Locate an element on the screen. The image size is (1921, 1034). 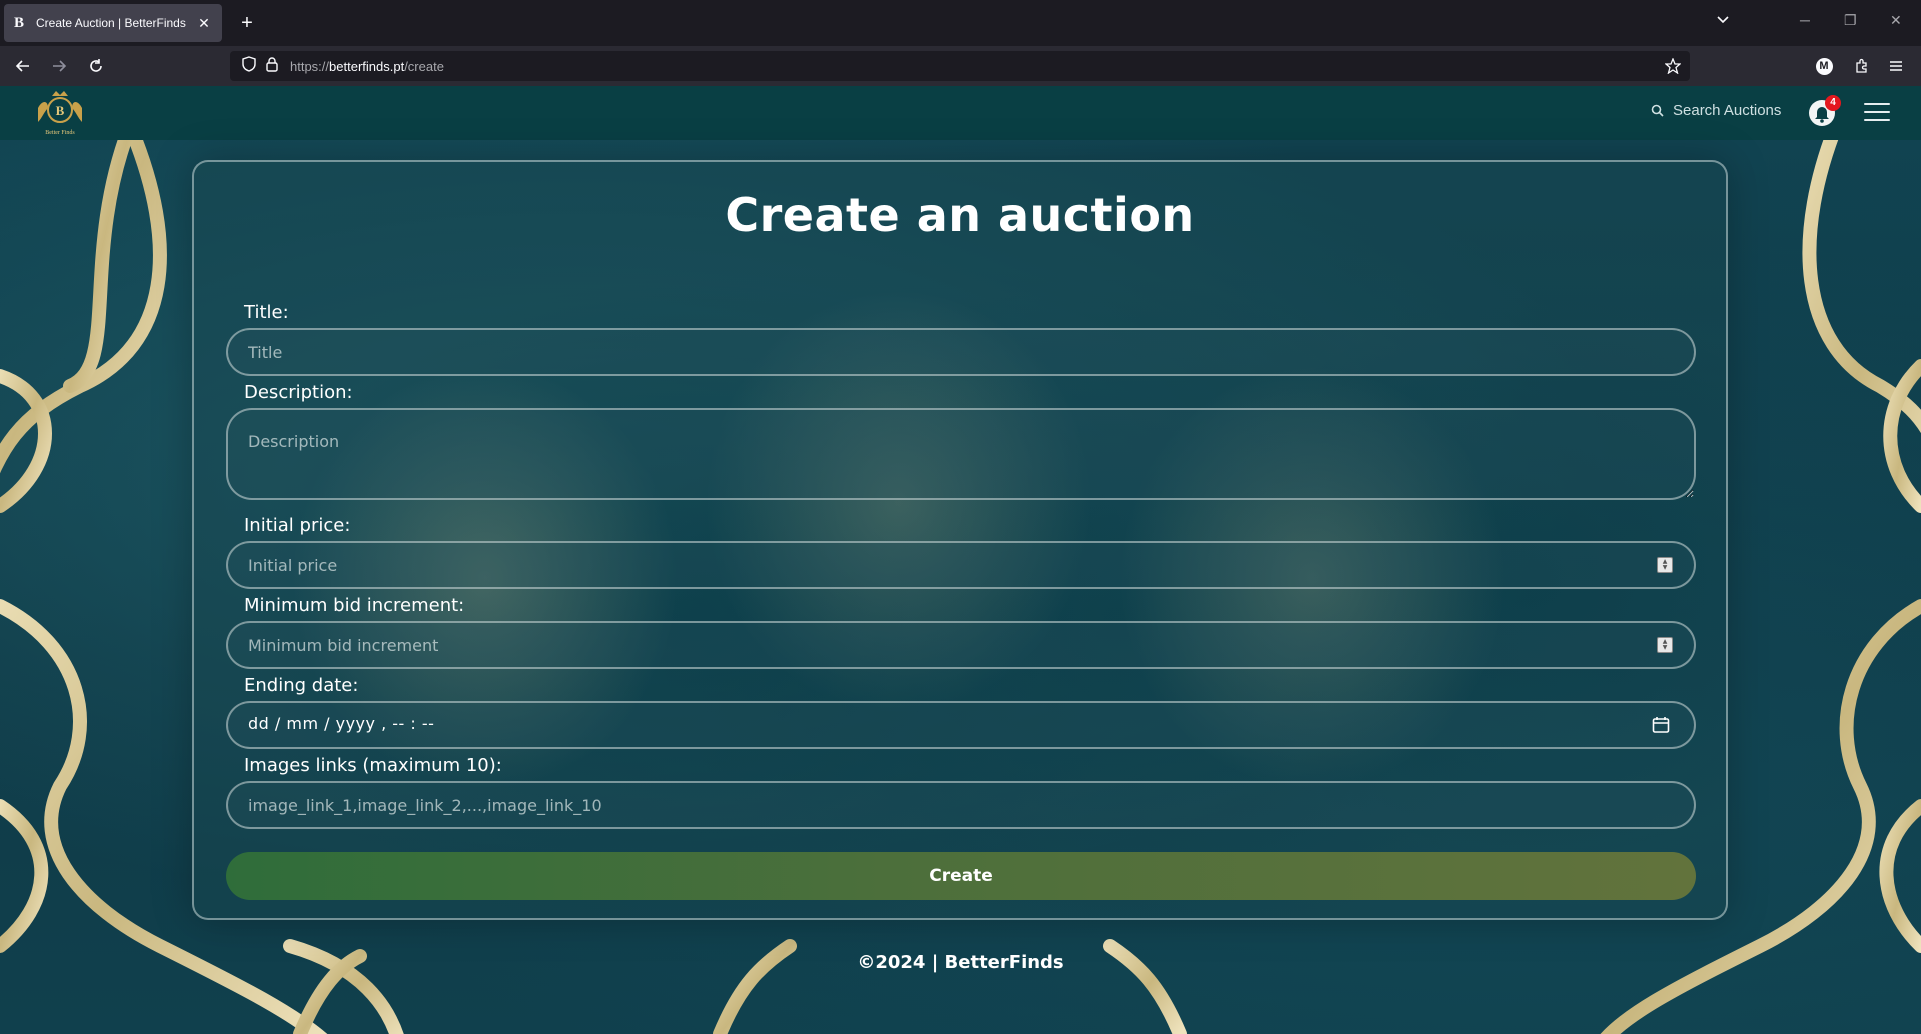
svg-text: Better Finds is located at coordinates (60, 133).